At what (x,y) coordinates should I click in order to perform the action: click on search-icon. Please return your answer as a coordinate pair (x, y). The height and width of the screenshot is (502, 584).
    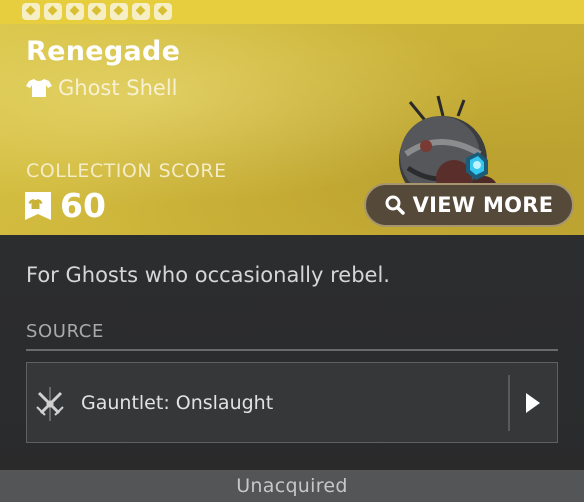
    Looking at the image, I should click on (395, 205).